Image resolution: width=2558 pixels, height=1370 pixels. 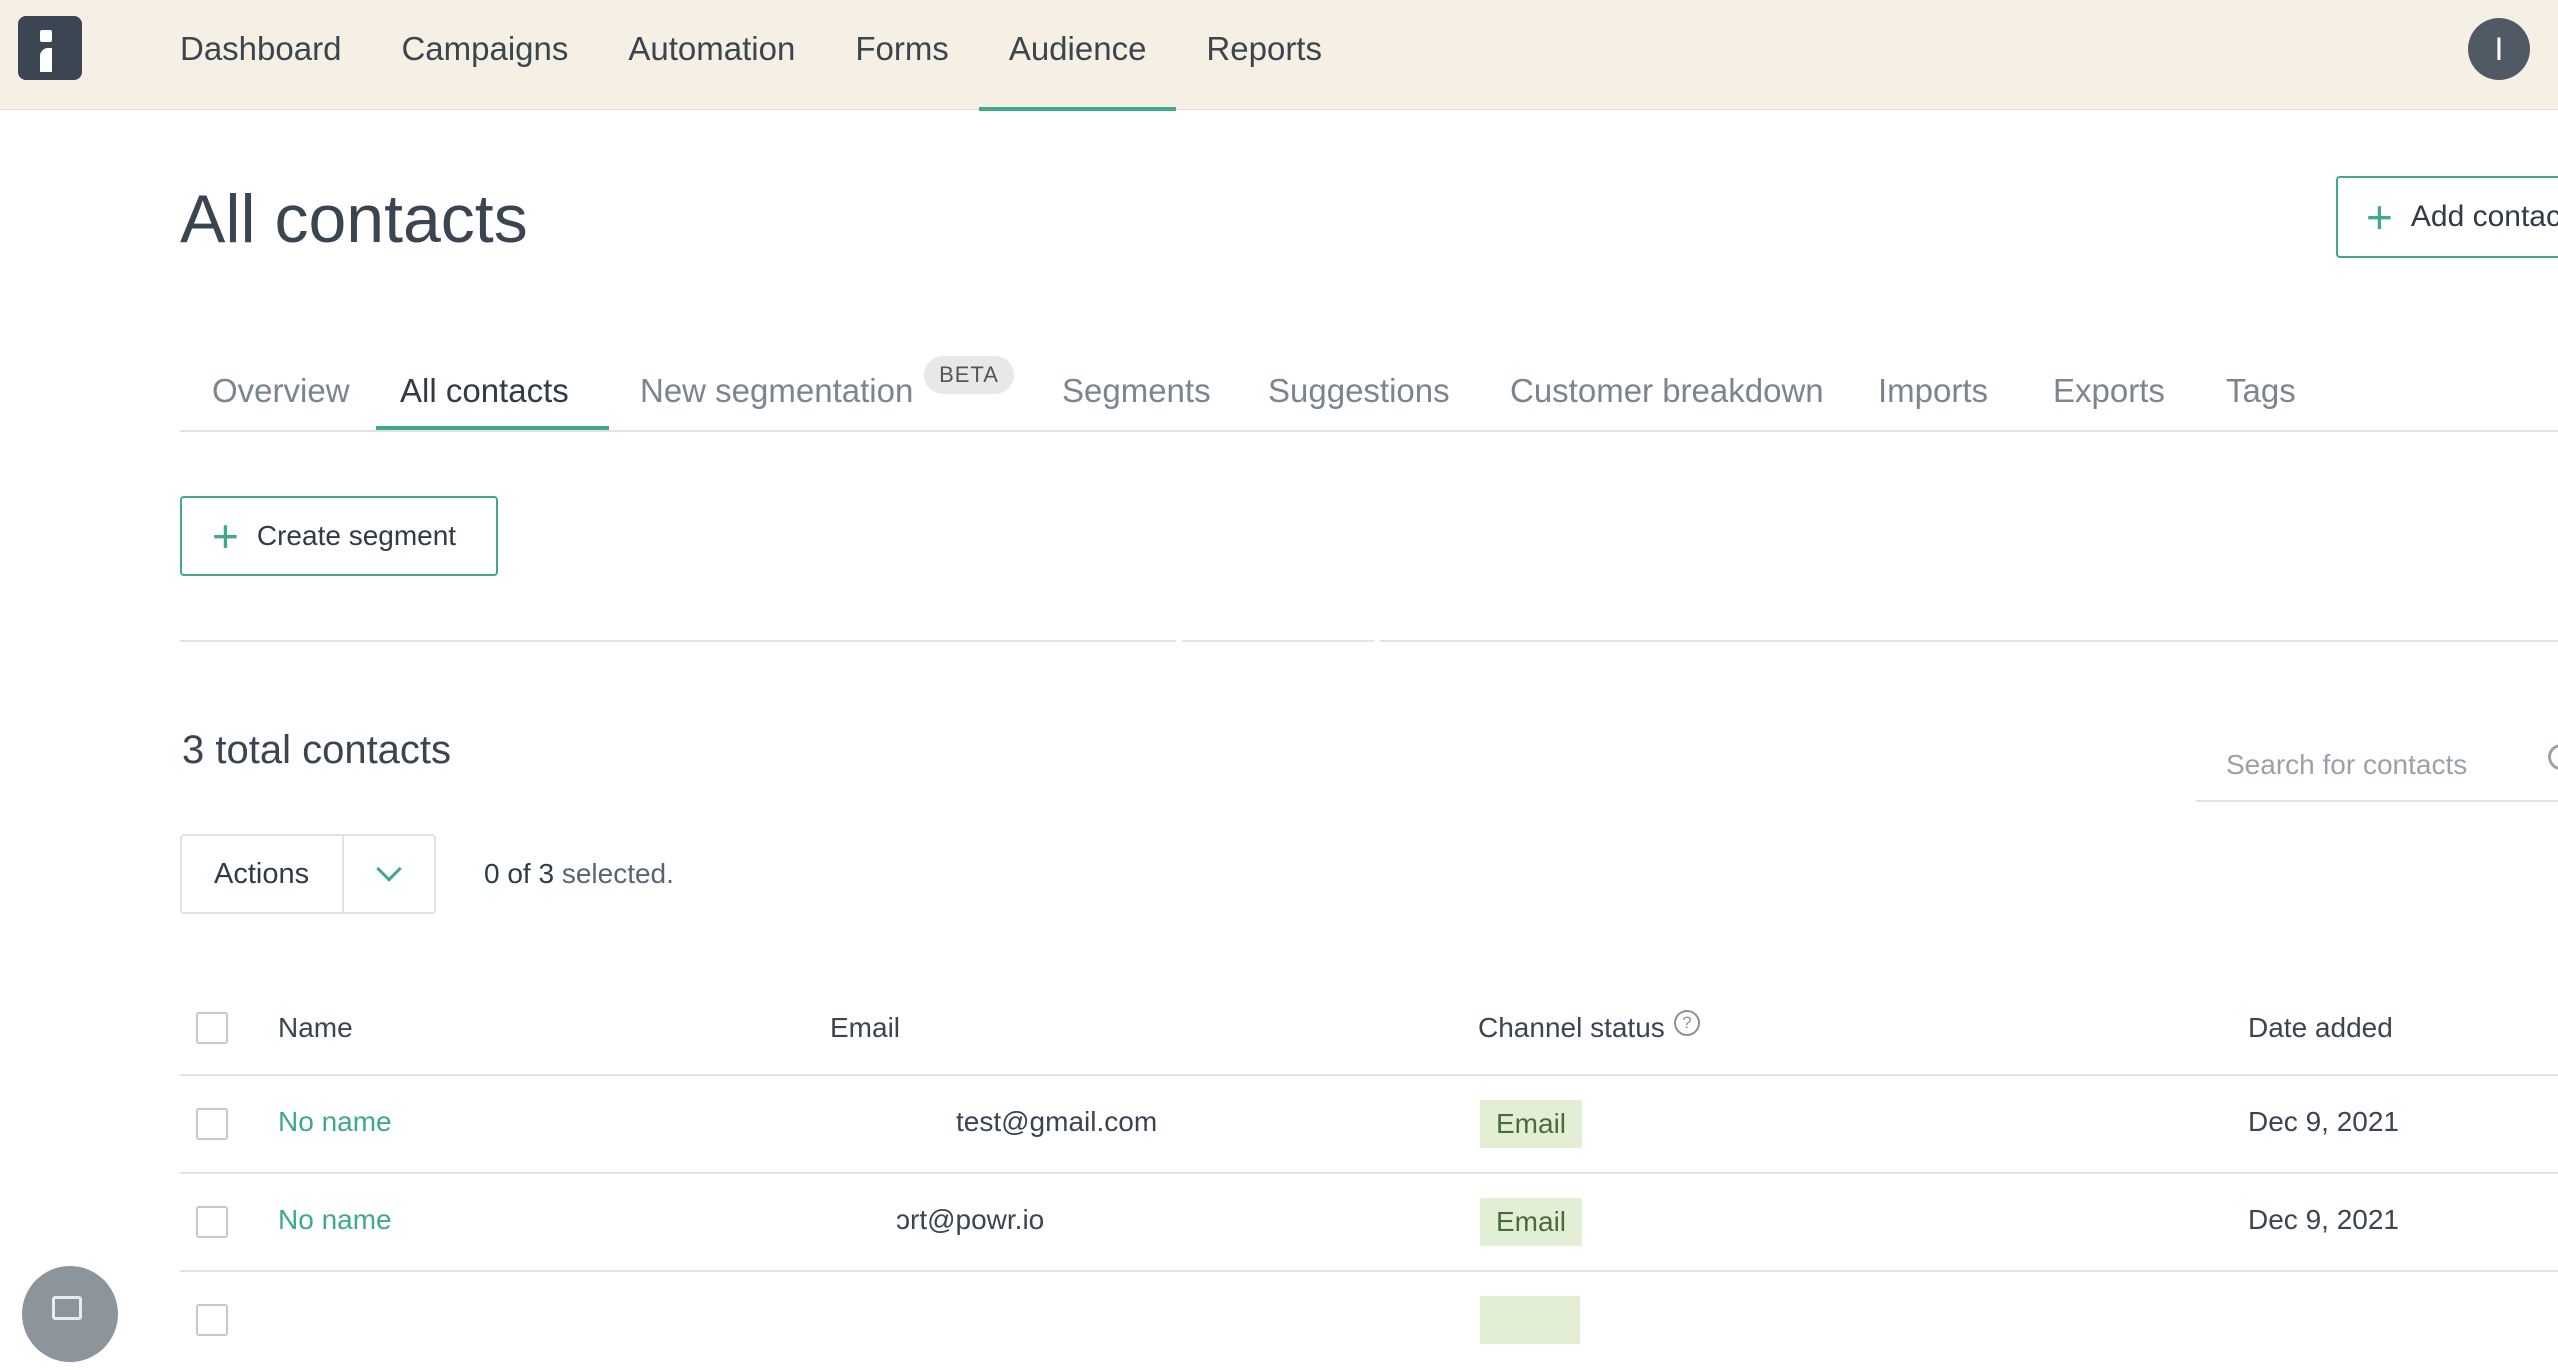 I want to click on select-all-checkbox, so click(x=212, y=1028).